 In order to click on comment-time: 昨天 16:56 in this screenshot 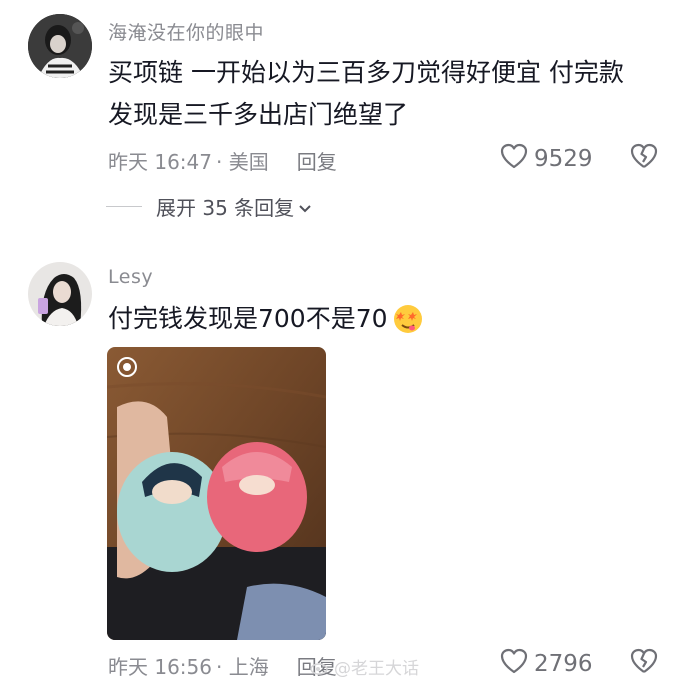, I will do `click(160, 667)`.